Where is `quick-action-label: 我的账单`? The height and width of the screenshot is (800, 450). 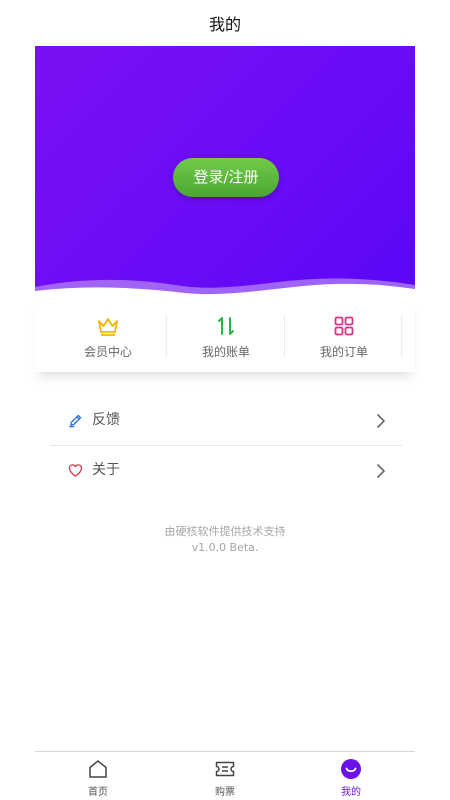
quick-action-label: 我的账单 is located at coordinates (225, 352).